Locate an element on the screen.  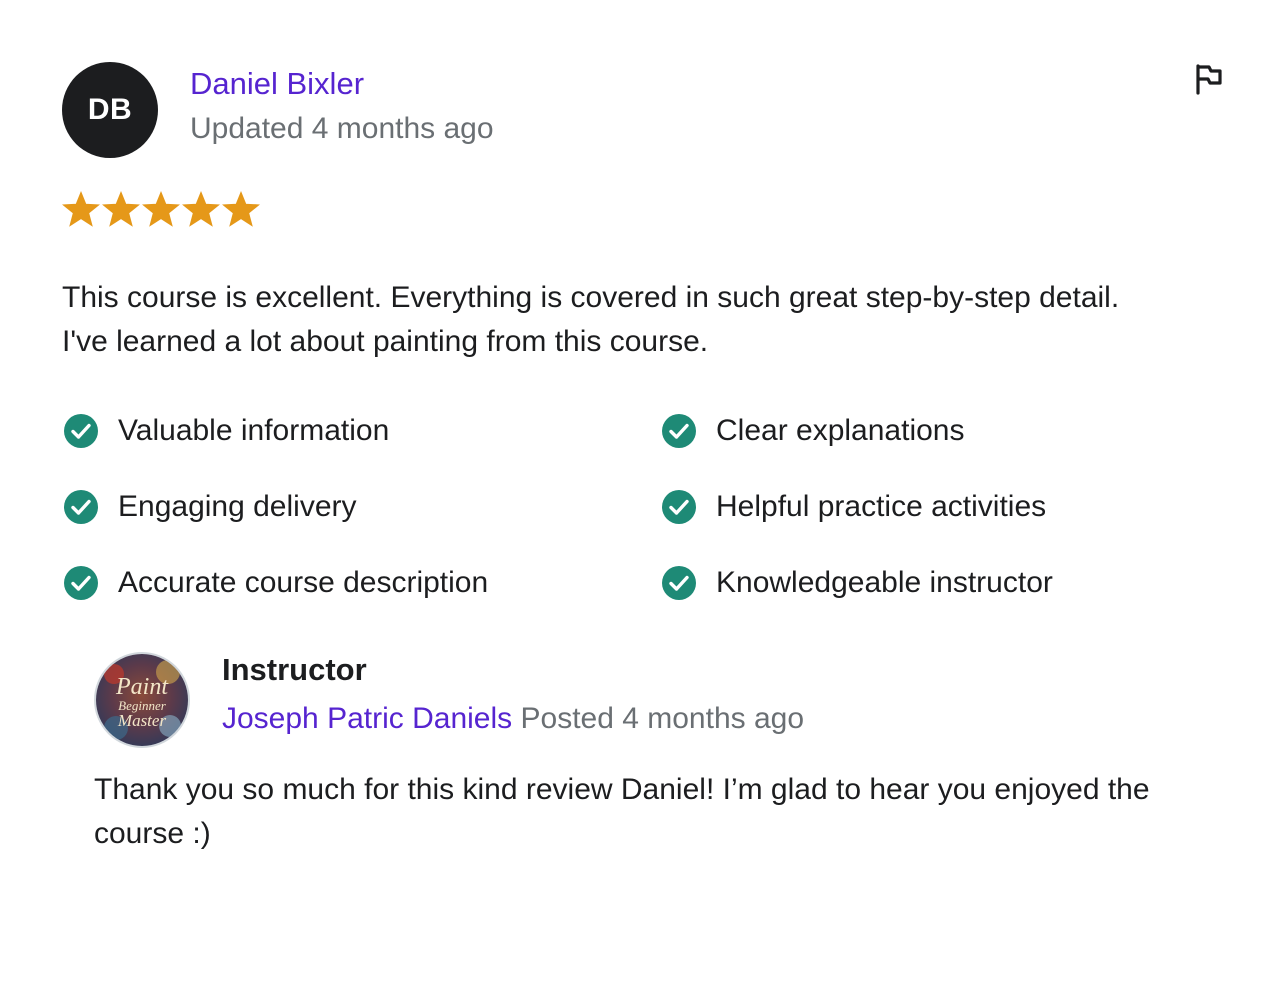
instructor-name-link: Joseph Patric Daniels is located at coordinates (367, 718).